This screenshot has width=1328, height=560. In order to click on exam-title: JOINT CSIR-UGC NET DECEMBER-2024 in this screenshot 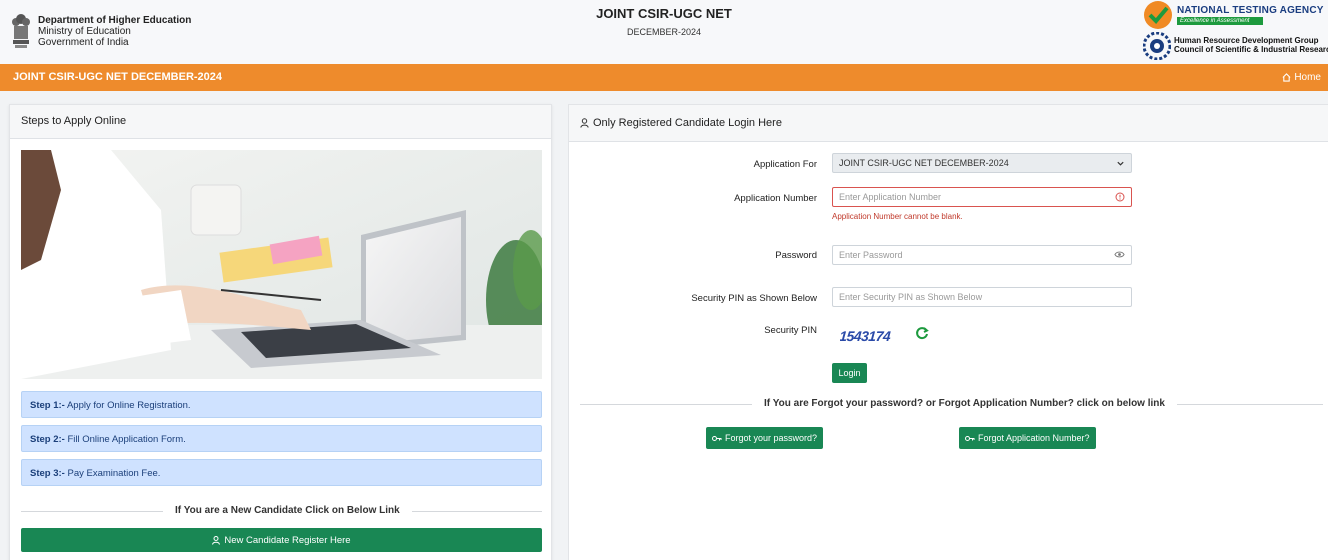, I will do `click(118, 77)`.